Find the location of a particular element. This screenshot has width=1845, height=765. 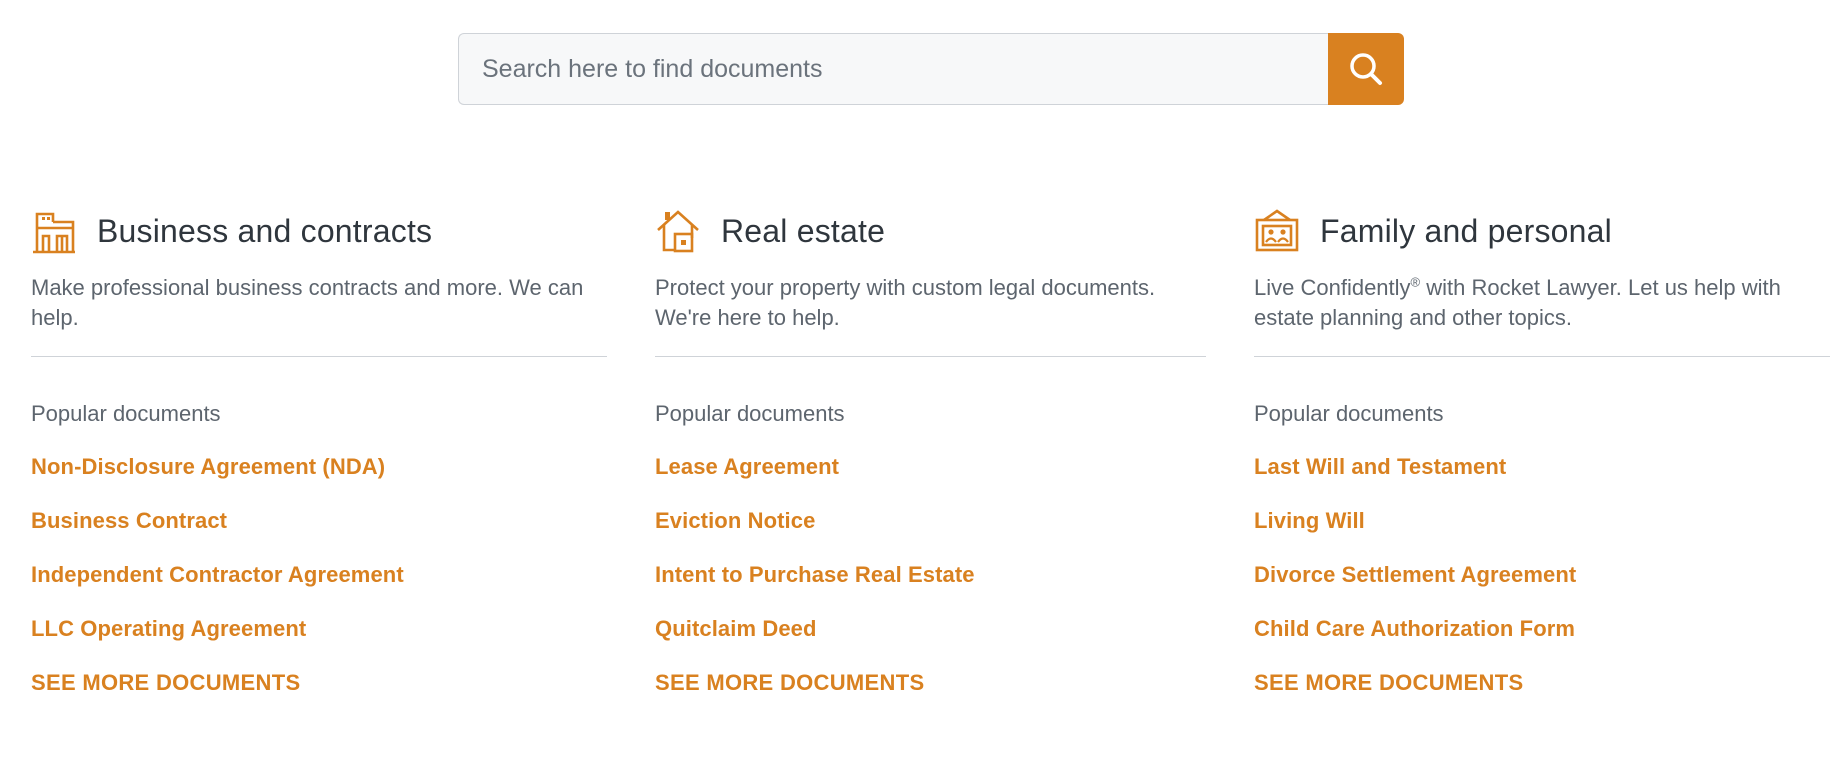

category-header: Family and personal is located at coordinates (1542, 231).